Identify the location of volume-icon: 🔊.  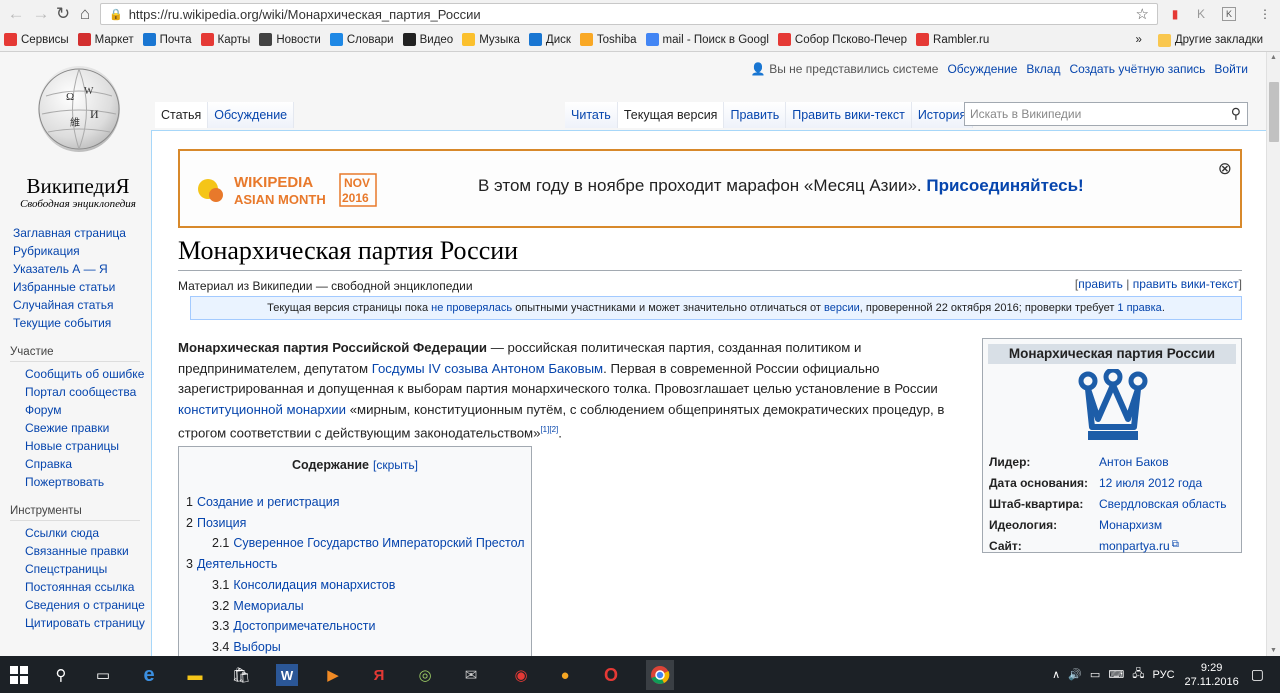
(1075, 674).